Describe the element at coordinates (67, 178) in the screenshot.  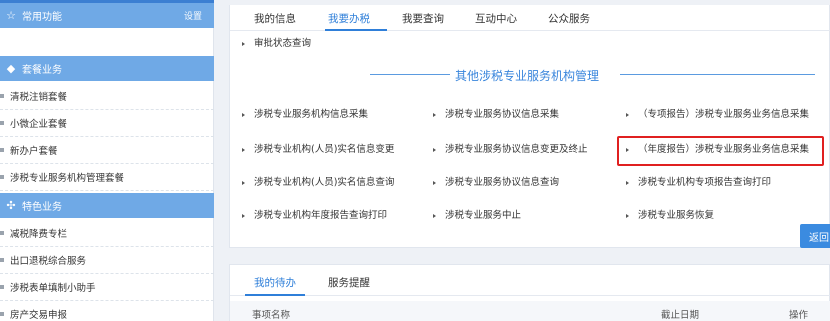
I see `sidebar-item-label: 涉税专业服务机构管理套餐` at that location.